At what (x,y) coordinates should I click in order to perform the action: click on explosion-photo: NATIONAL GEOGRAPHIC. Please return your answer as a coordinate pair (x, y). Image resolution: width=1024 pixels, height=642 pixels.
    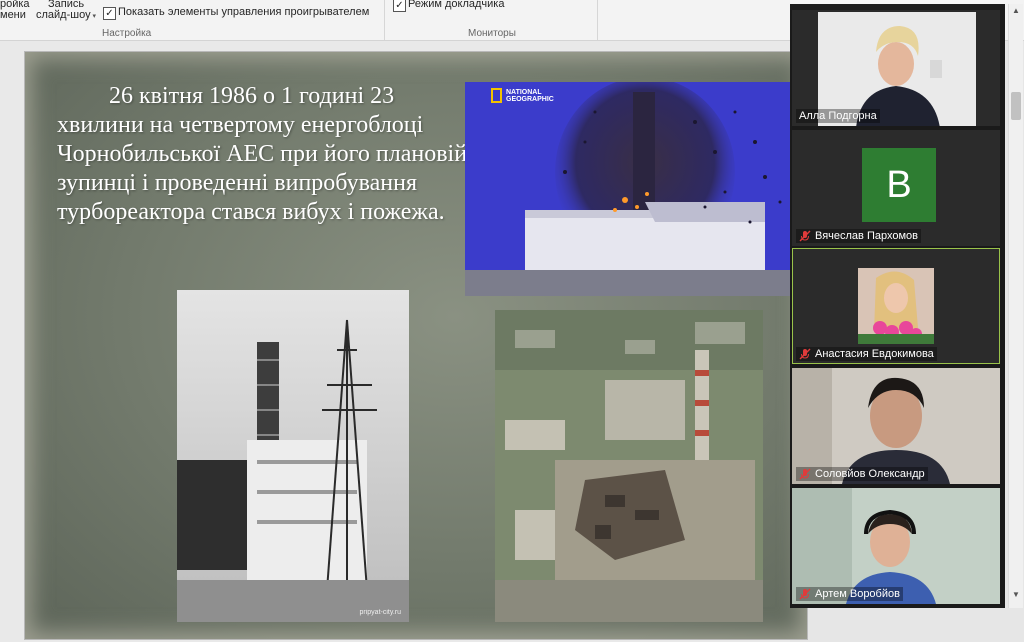
    Looking at the image, I should click on (628, 189).